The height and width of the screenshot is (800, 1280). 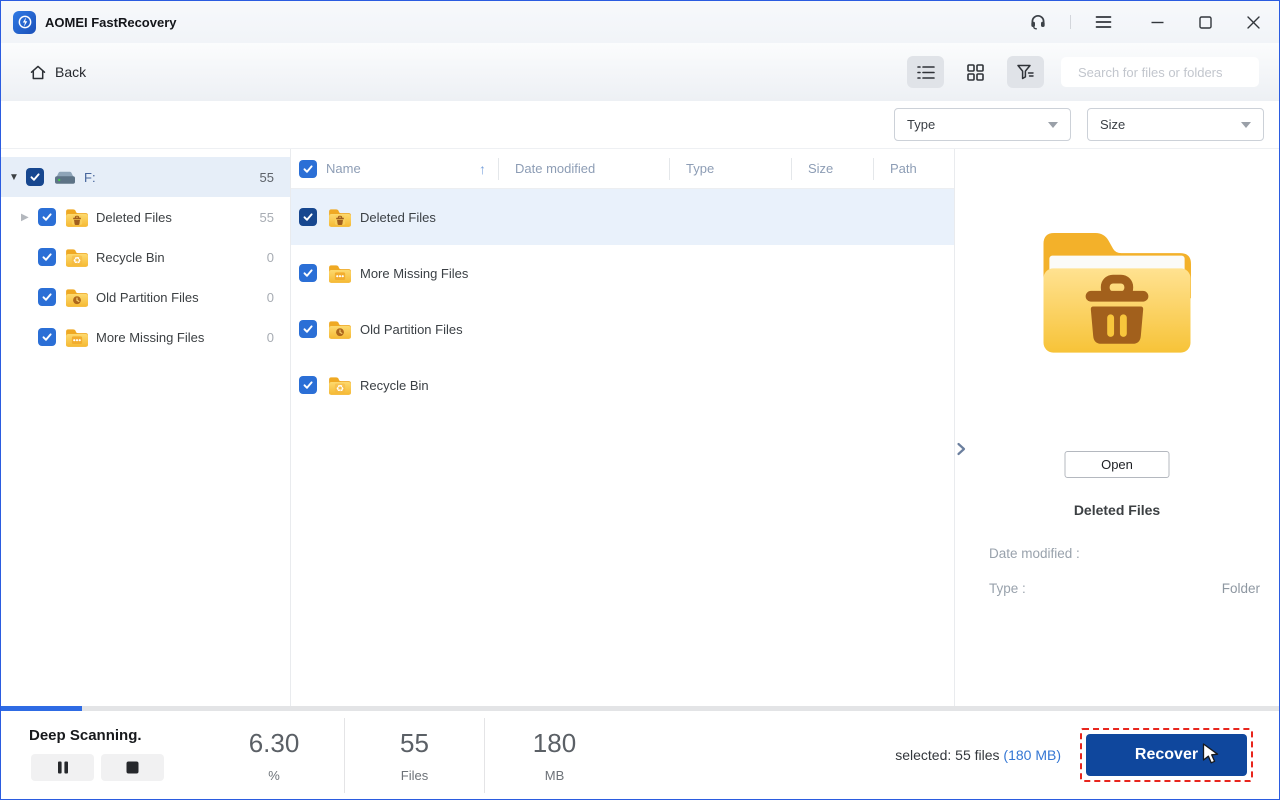 What do you see at coordinates (913, 168) in the screenshot?
I see `column-header-path: Path` at bounding box center [913, 168].